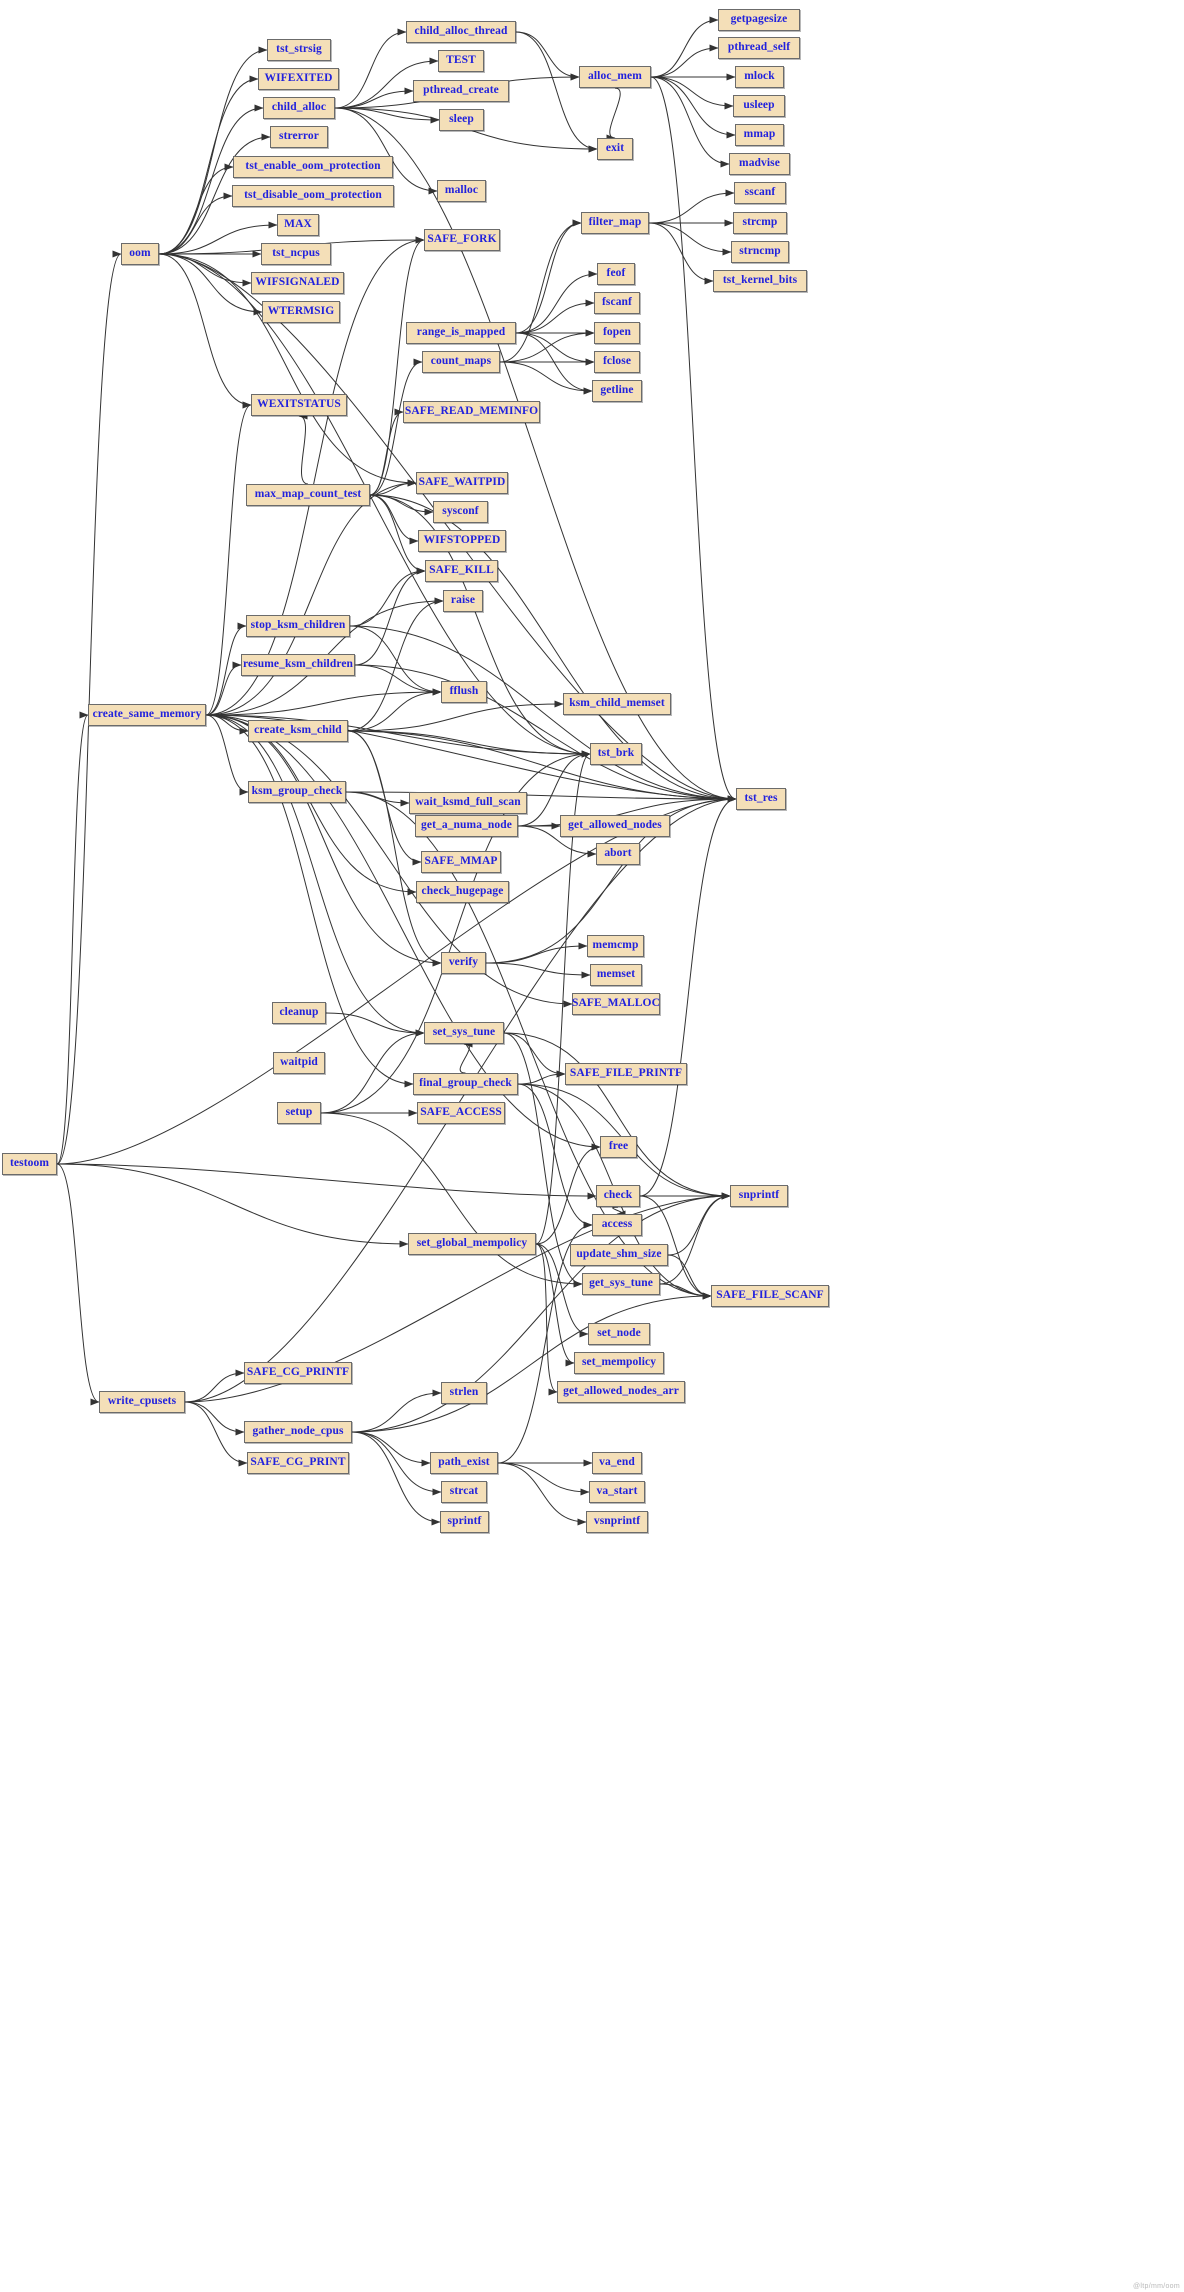 The height and width of the screenshot is (2292, 1184). What do you see at coordinates (298, 731) in the screenshot?
I see `graph-node-create_ksm_child: create_ksm_child` at bounding box center [298, 731].